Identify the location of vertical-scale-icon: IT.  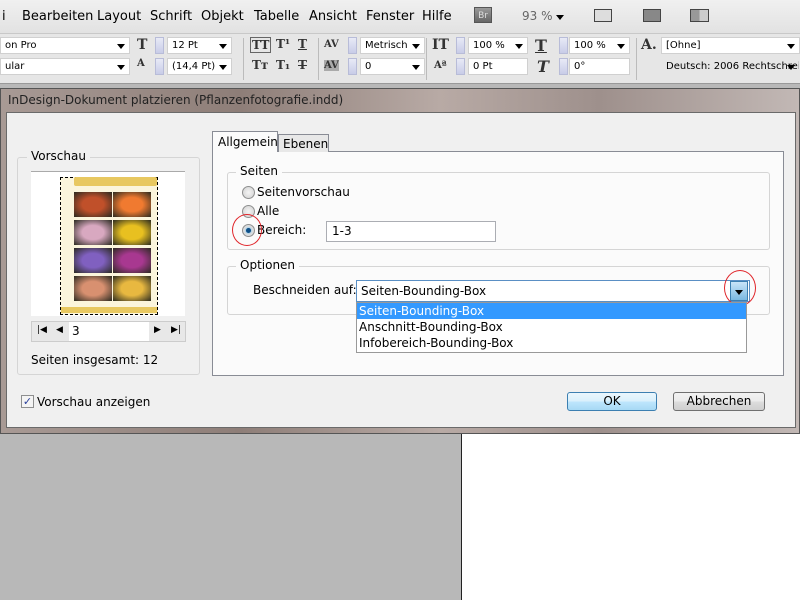
(440, 45).